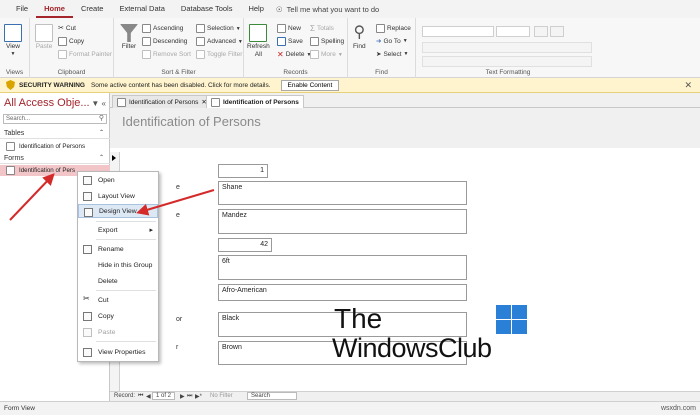 Image resolution: width=700 pixels, height=415 pixels. Describe the element at coordinates (87, 249) in the screenshot. I see `rename-icon` at that location.